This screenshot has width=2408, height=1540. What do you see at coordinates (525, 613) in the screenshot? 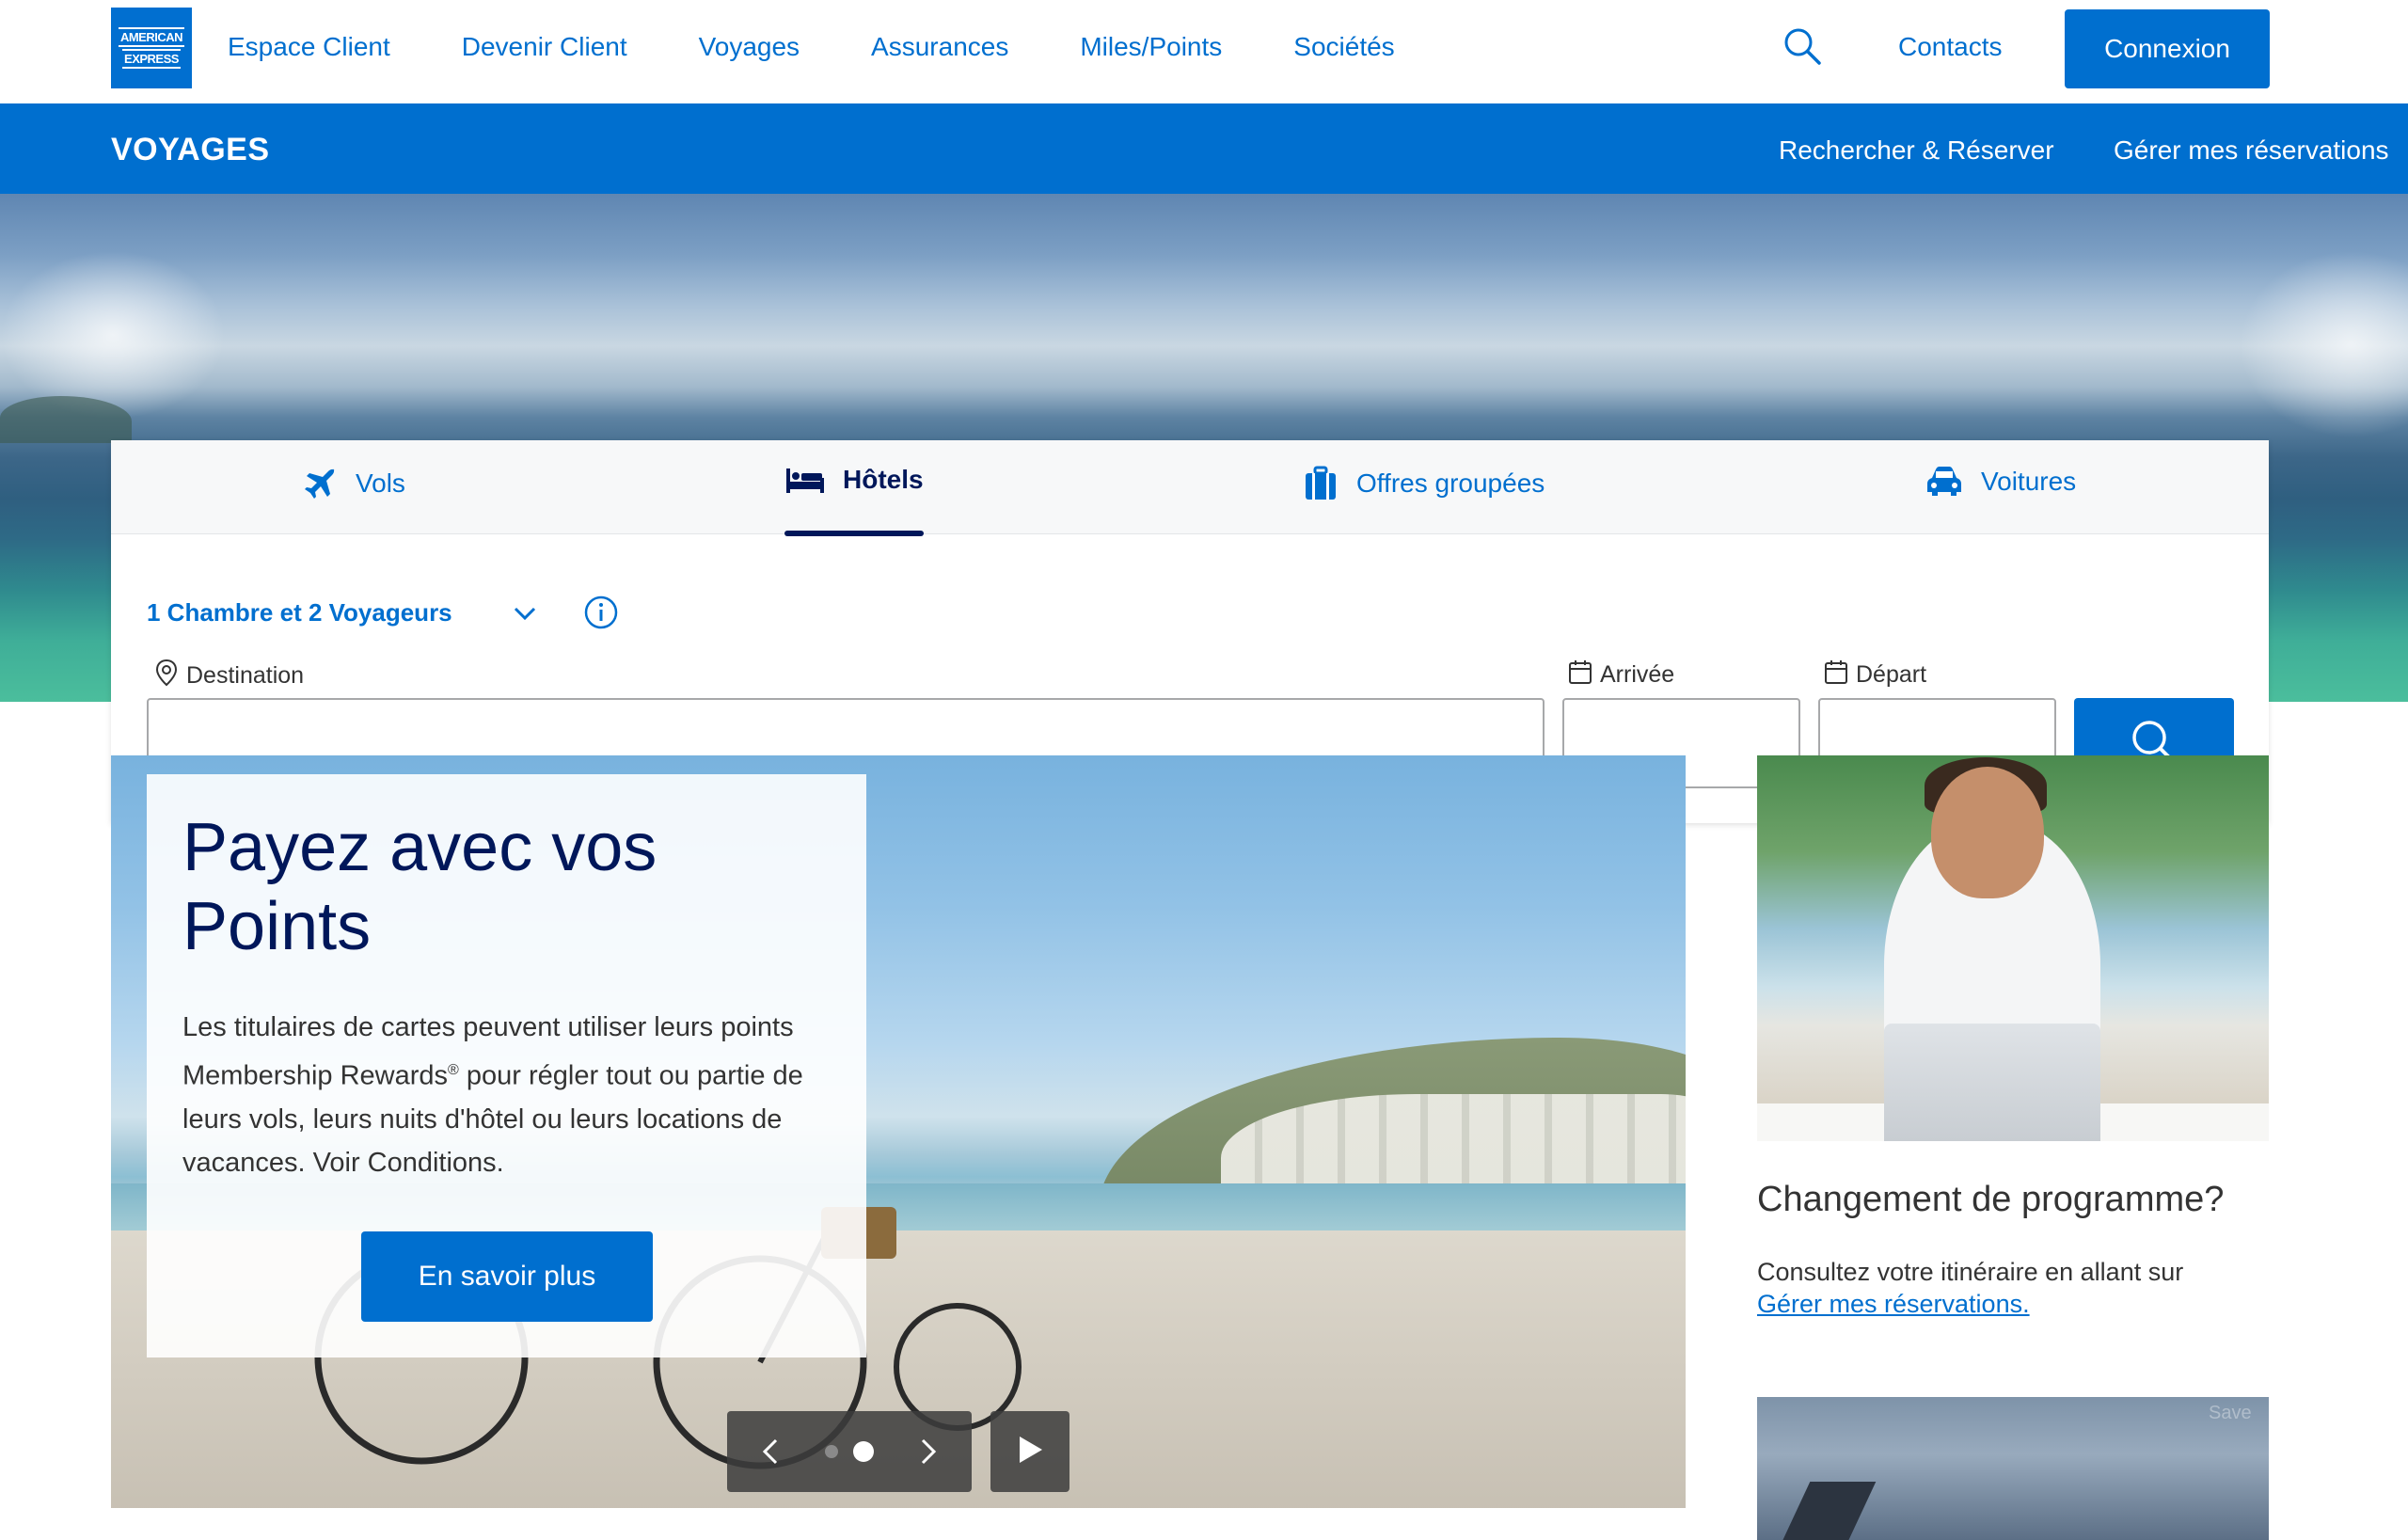
I see `chevron-down-icon` at bounding box center [525, 613].